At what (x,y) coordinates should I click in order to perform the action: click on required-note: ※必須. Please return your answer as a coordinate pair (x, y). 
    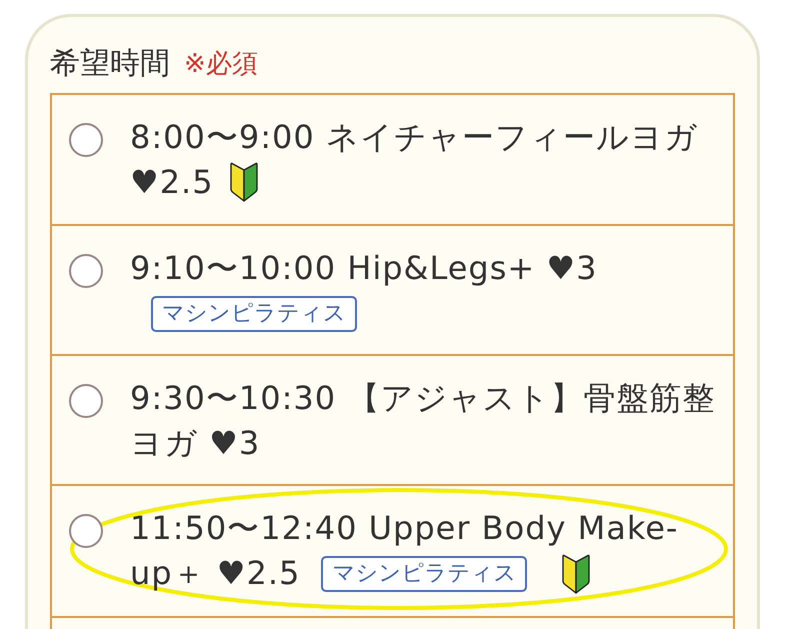
    Looking at the image, I should click on (221, 64).